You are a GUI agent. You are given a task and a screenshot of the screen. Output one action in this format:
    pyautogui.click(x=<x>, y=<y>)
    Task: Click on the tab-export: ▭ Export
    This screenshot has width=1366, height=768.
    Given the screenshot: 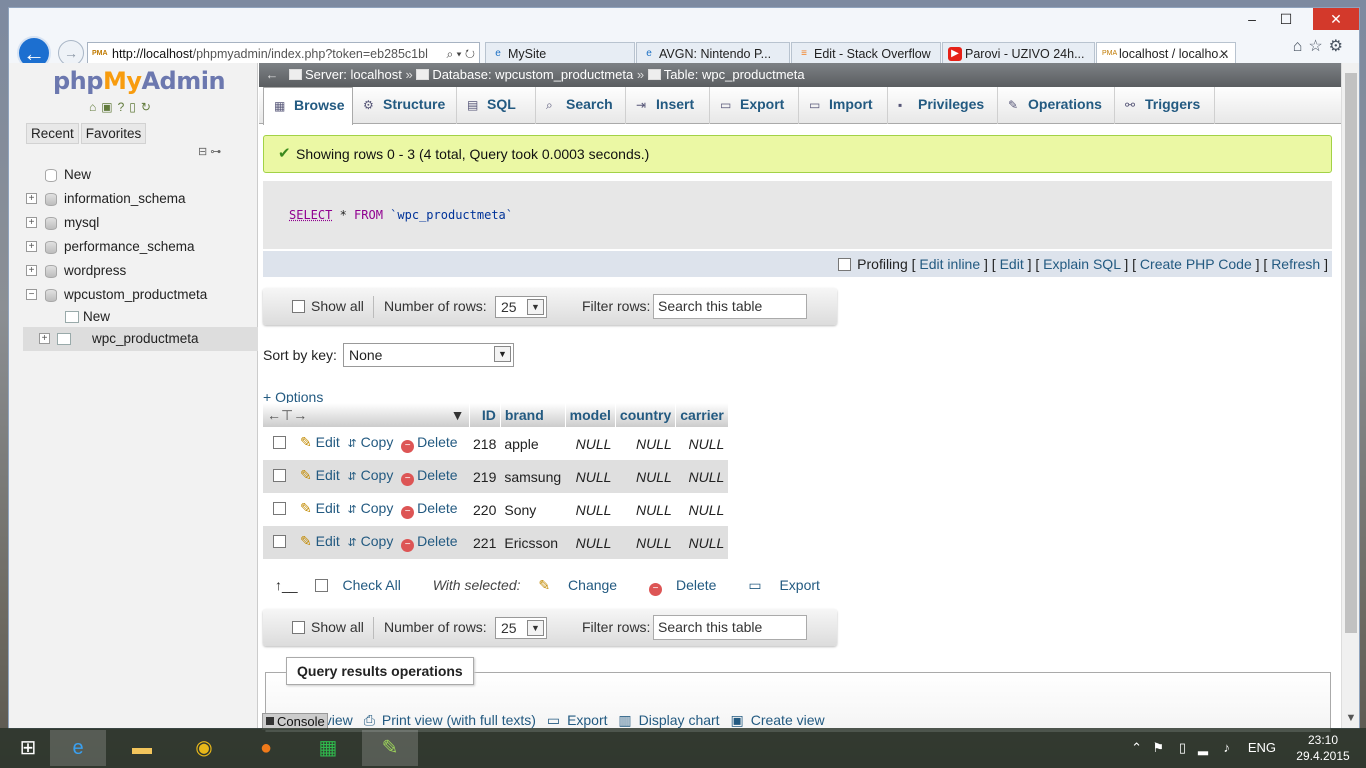 What is the action you would take?
    pyautogui.click(x=754, y=105)
    